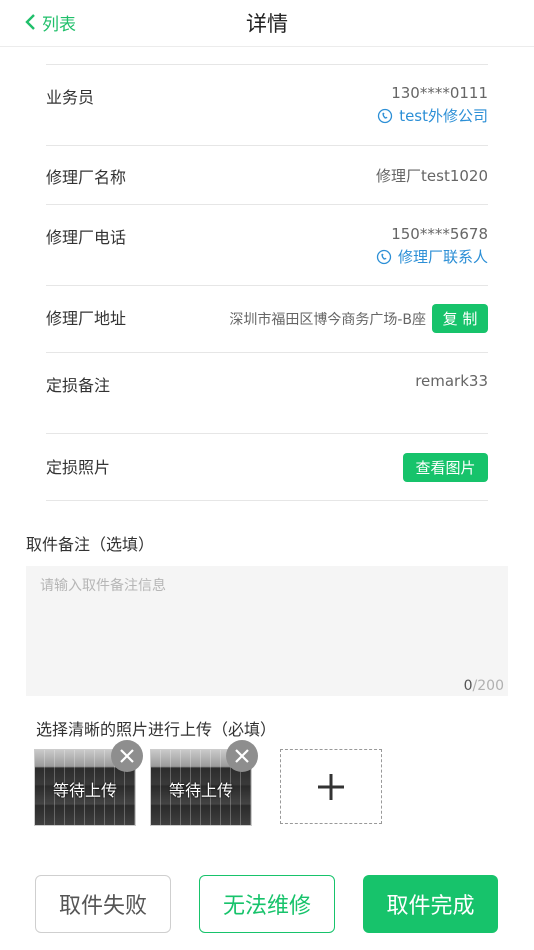 The image size is (534, 950). I want to click on page-title: 详情, so click(267, 24).